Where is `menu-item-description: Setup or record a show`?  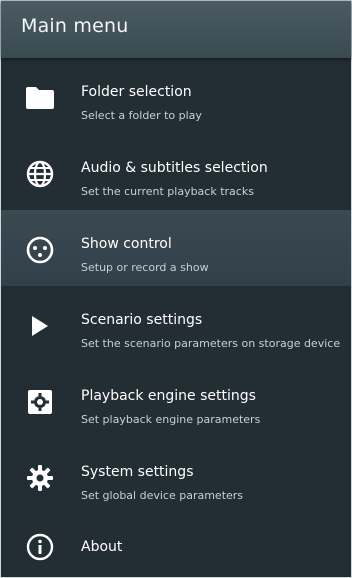 menu-item-description: Setup or record a show is located at coordinates (145, 267).